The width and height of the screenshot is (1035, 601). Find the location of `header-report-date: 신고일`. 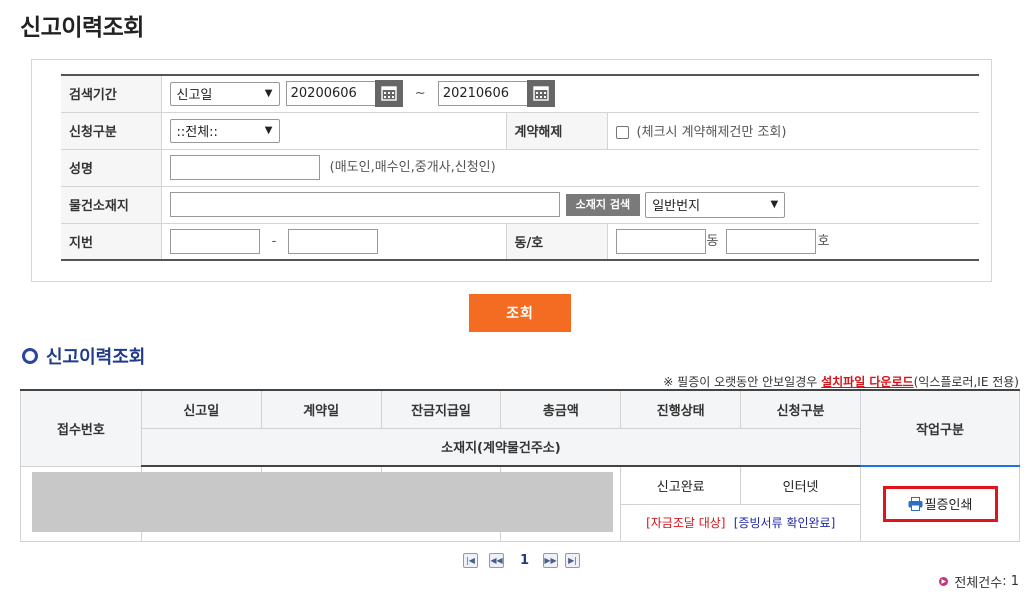

header-report-date: 신고일 is located at coordinates (201, 409).